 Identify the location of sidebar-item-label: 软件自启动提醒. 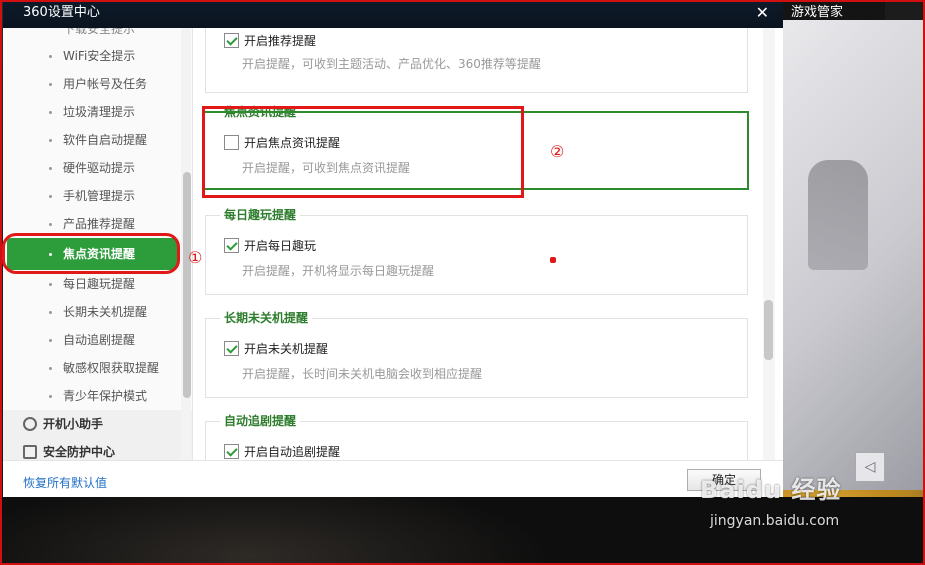
(105, 140).